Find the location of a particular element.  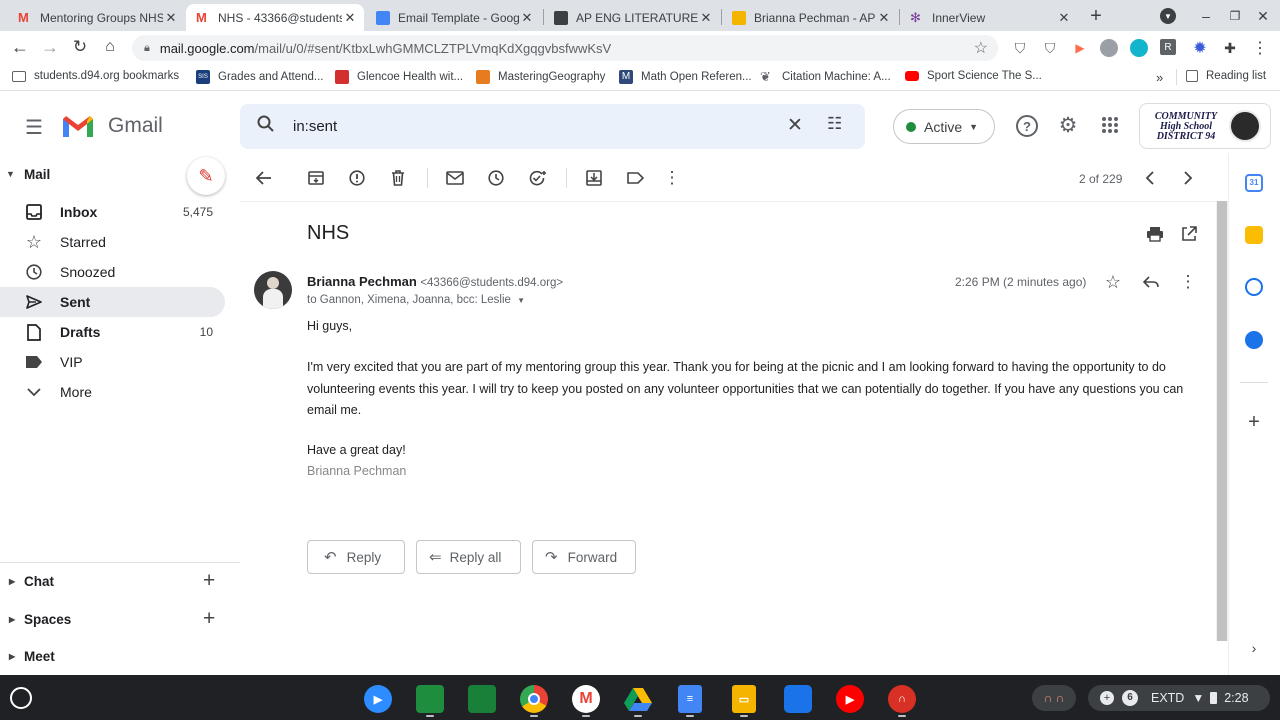

report-spam-icon is located at coordinates (357, 178).